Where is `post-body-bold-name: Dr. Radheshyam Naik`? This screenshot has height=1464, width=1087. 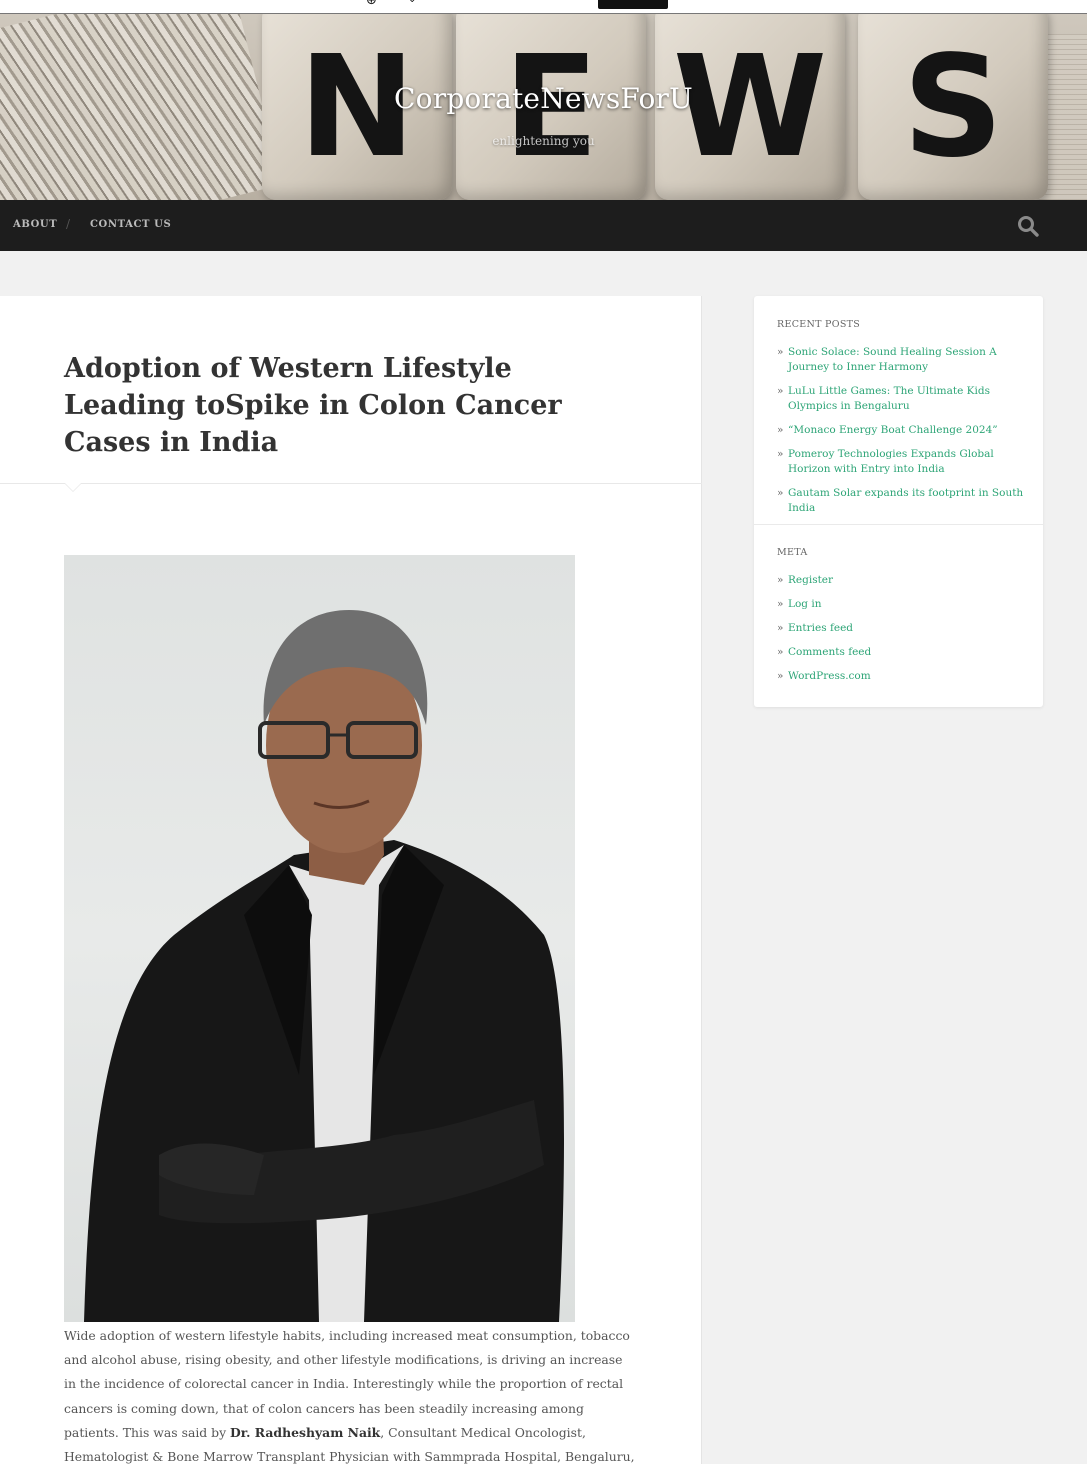
post-body-bold-name: Dr. Radheshyam Naik is located at coordinates (305, 1432).